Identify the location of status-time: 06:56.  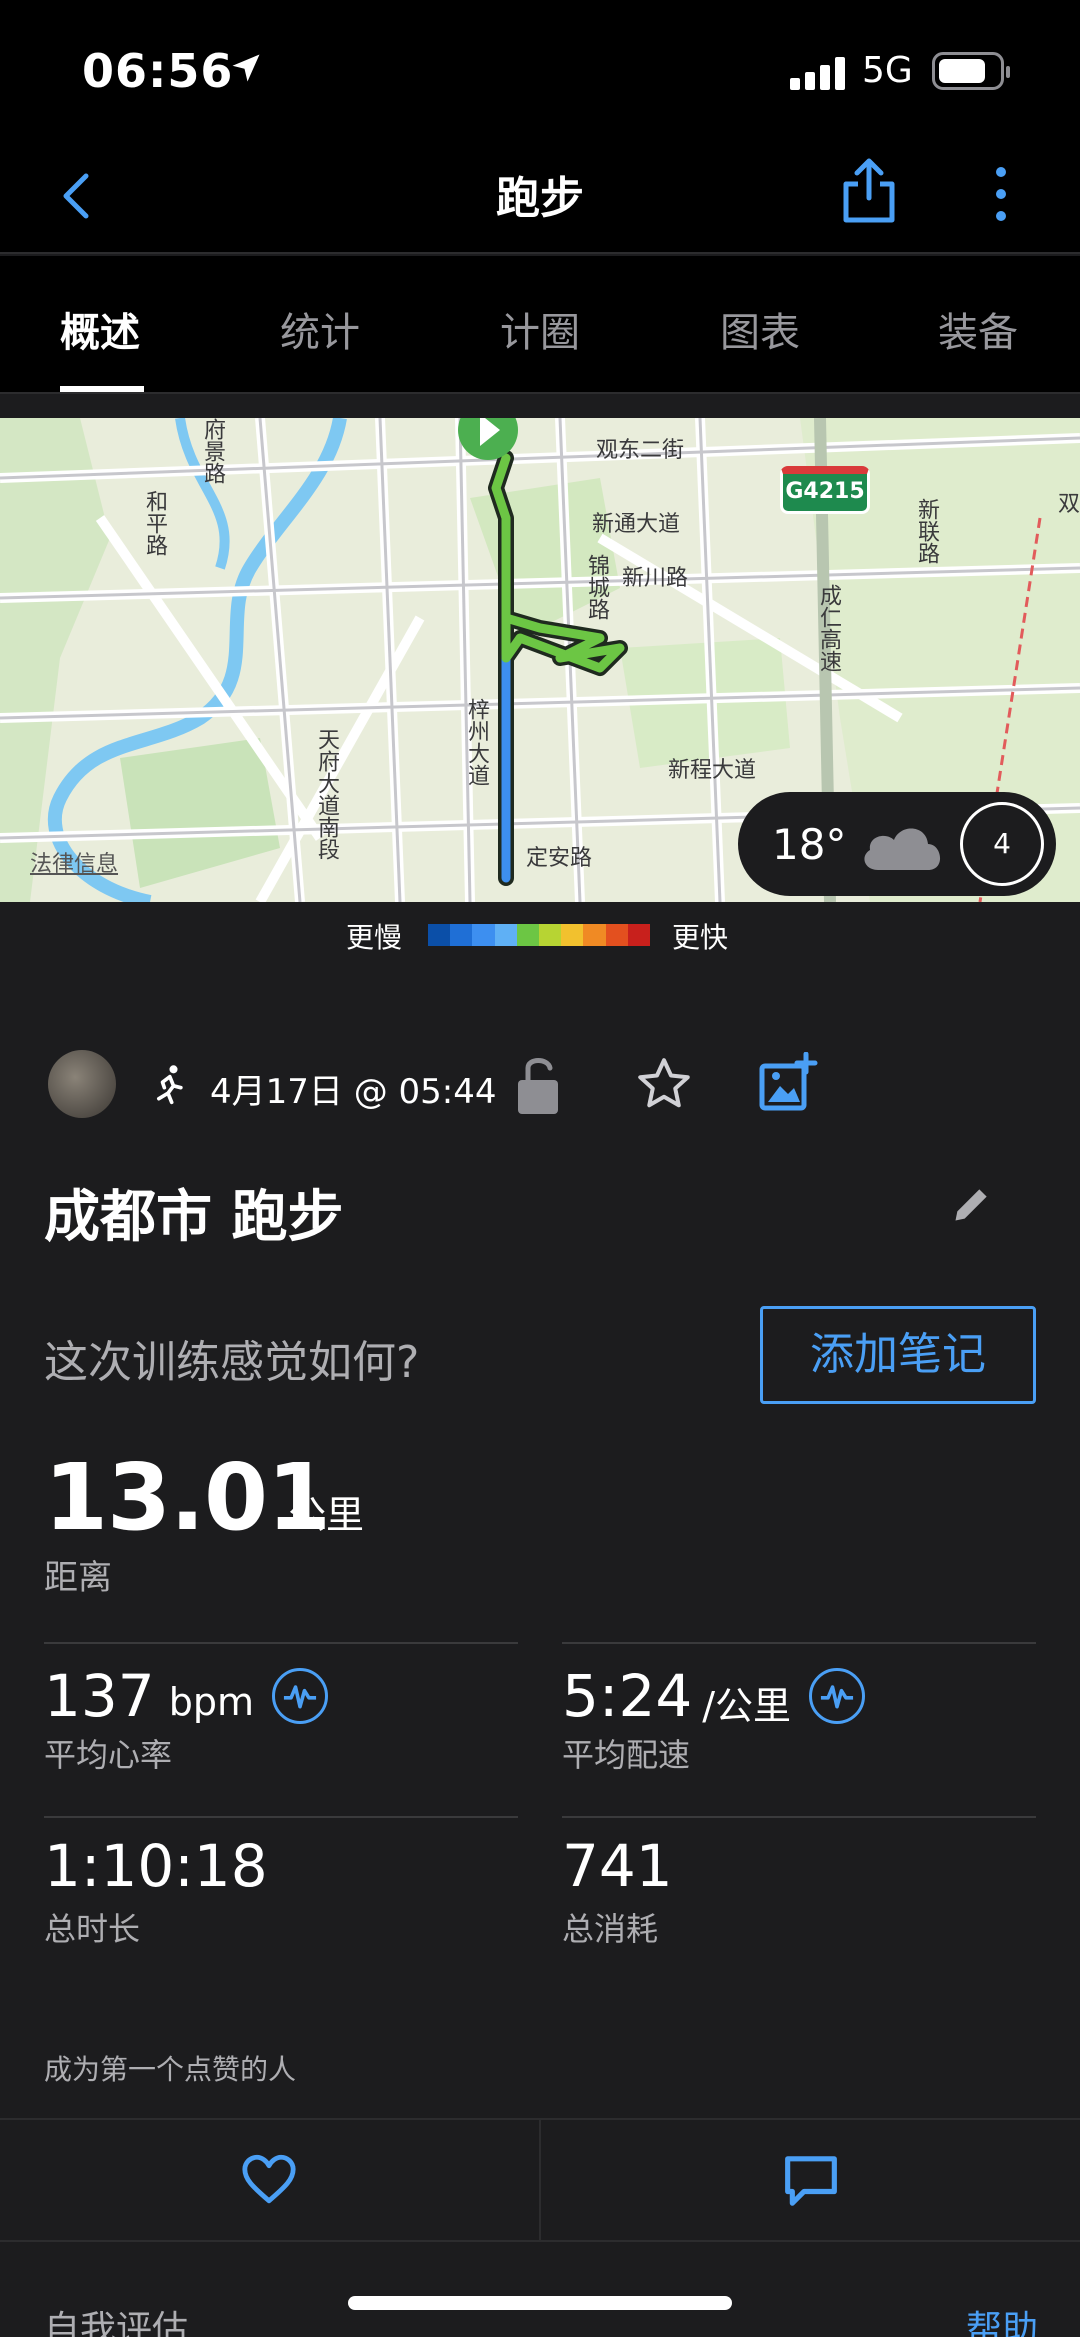
(158, 71).